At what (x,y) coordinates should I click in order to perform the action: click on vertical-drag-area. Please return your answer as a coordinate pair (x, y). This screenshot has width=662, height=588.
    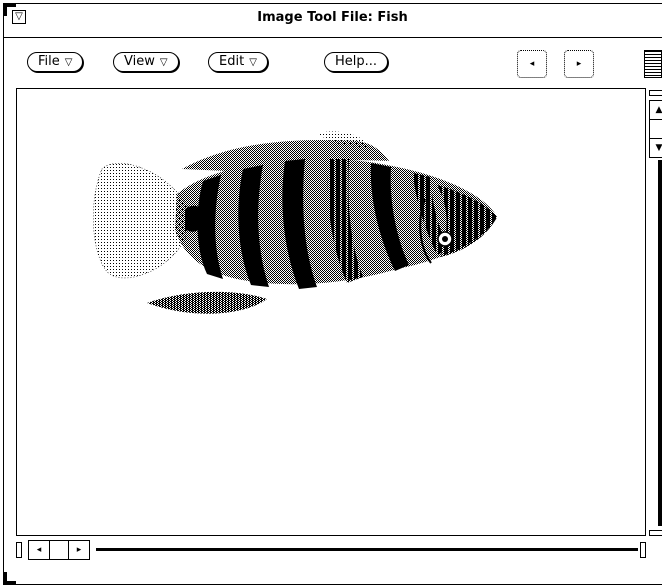
    Looking at the image, I should click on (656, 129).